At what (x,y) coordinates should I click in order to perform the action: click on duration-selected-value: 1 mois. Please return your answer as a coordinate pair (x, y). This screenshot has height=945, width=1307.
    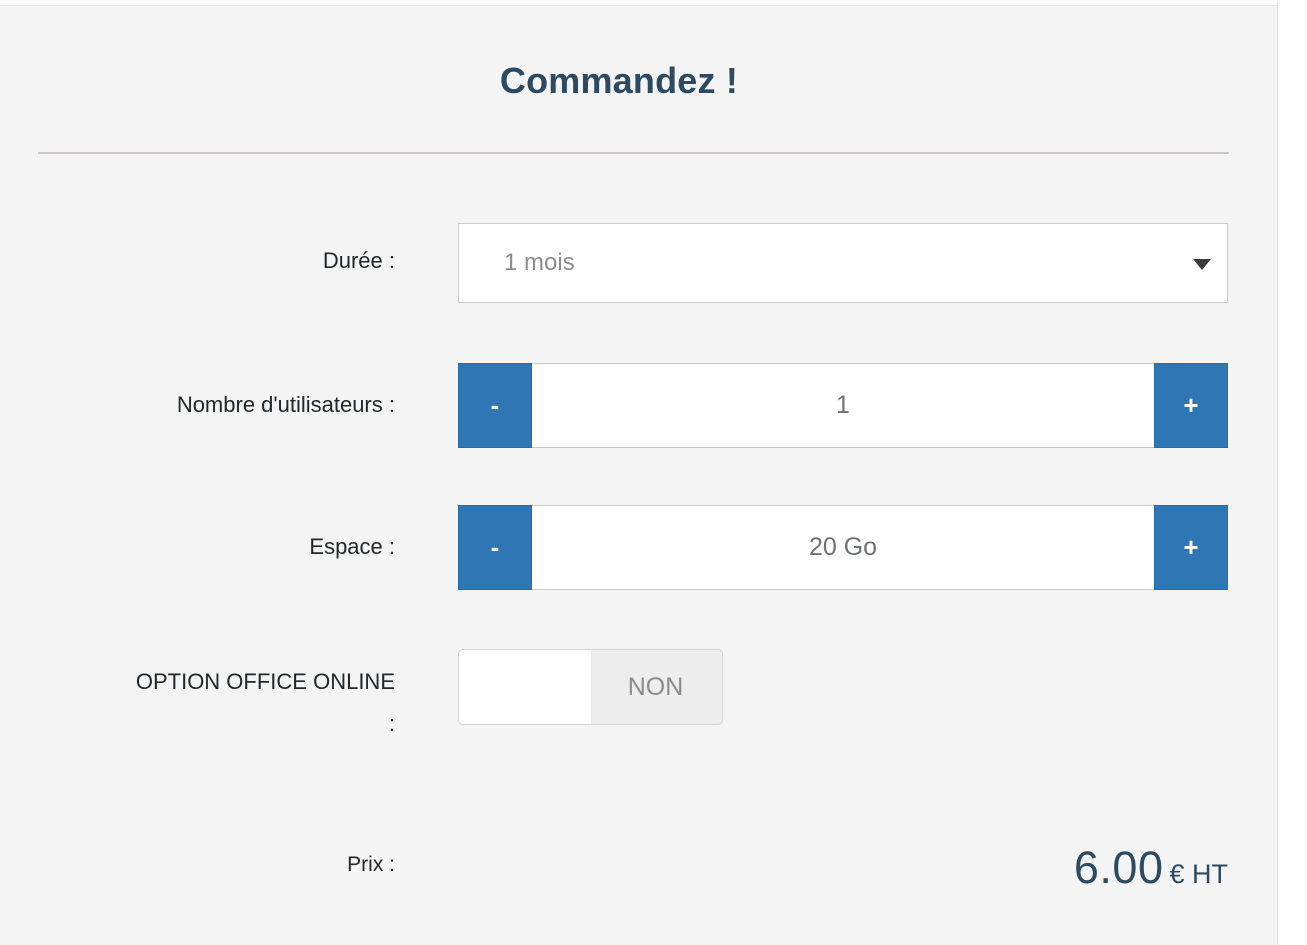
    Looking at the image, I should click on (539, 262).